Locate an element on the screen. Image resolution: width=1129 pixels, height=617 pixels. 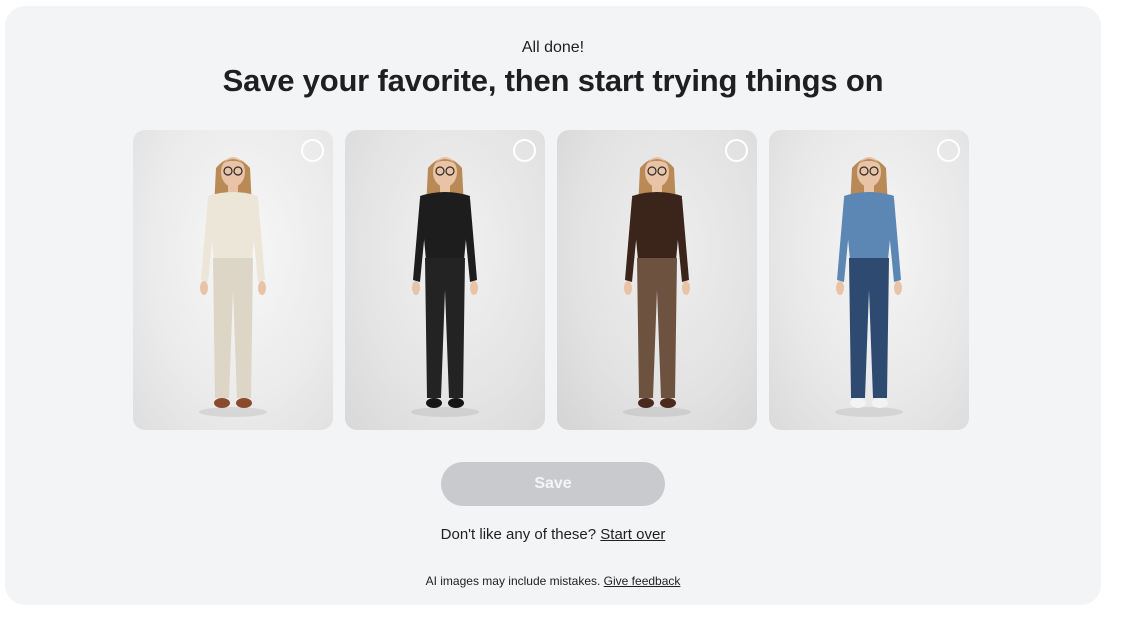
save-button: Save is located at coordinates (553, 484).